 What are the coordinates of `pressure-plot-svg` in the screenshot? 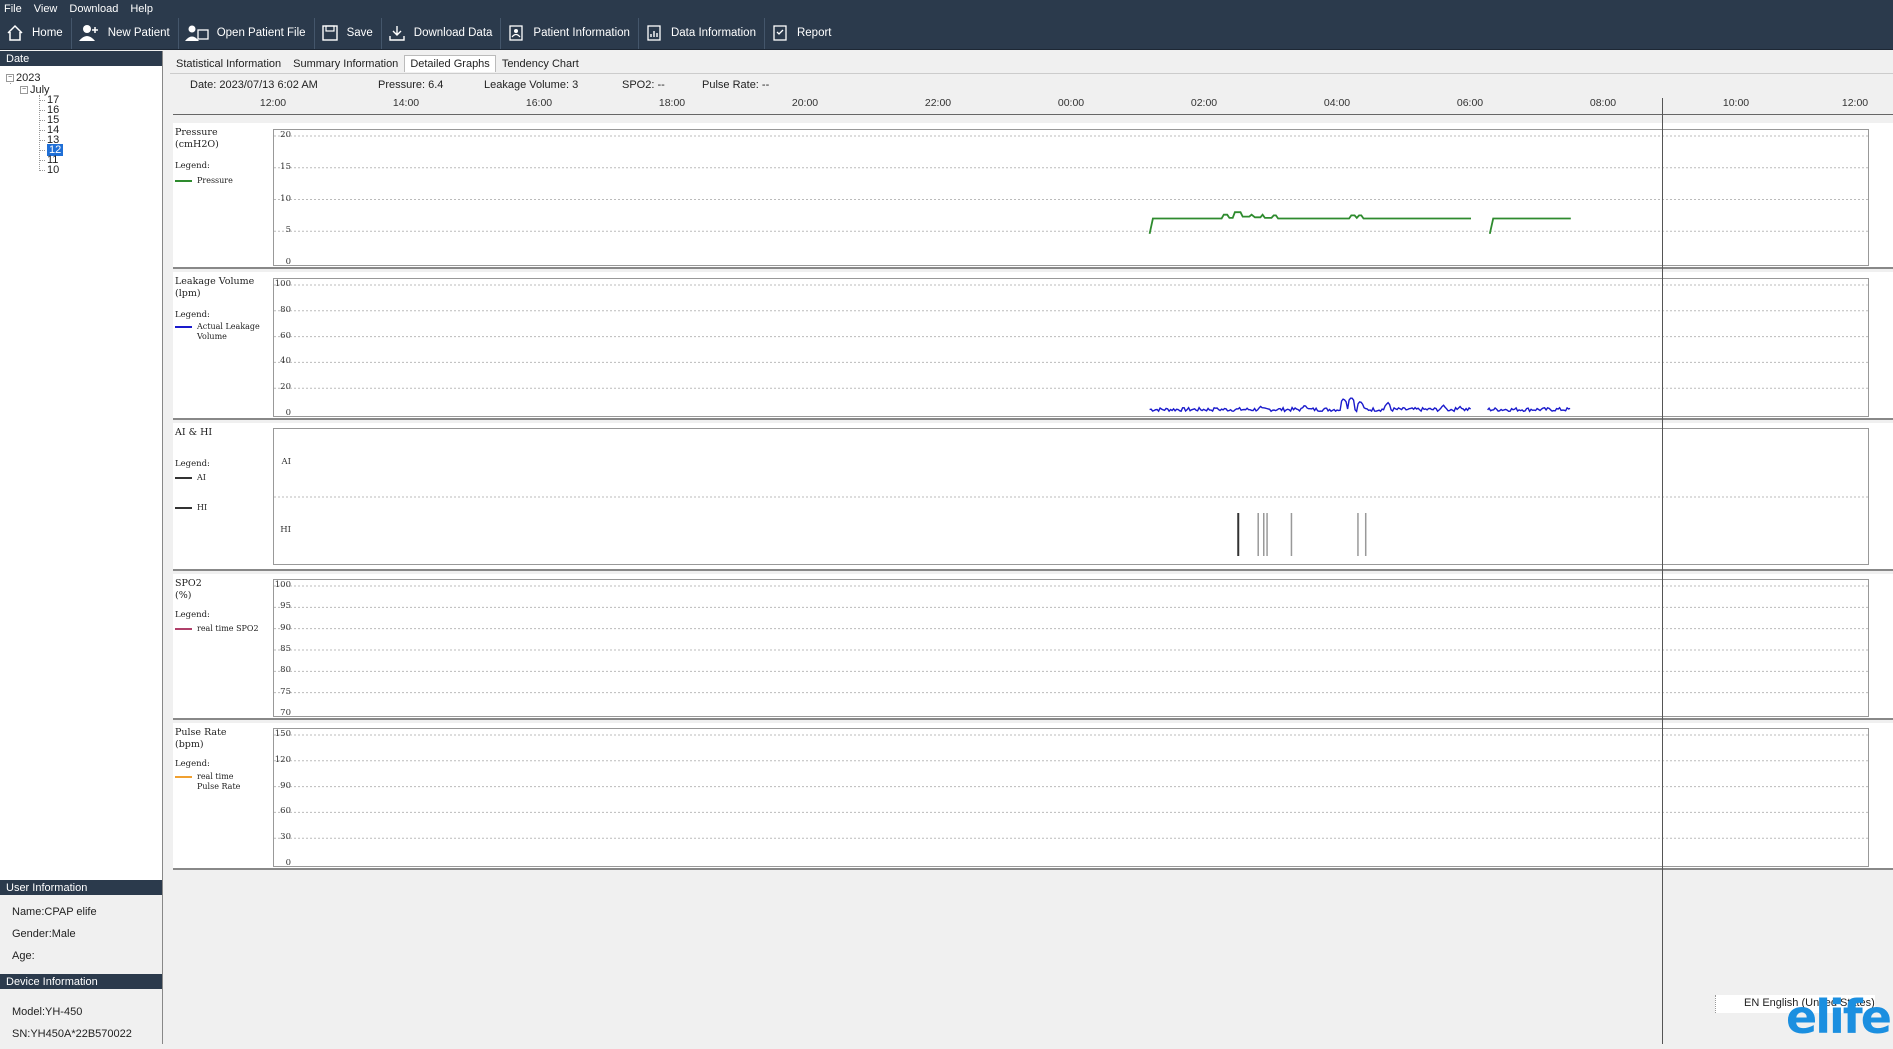 It's located at (1072, 184).